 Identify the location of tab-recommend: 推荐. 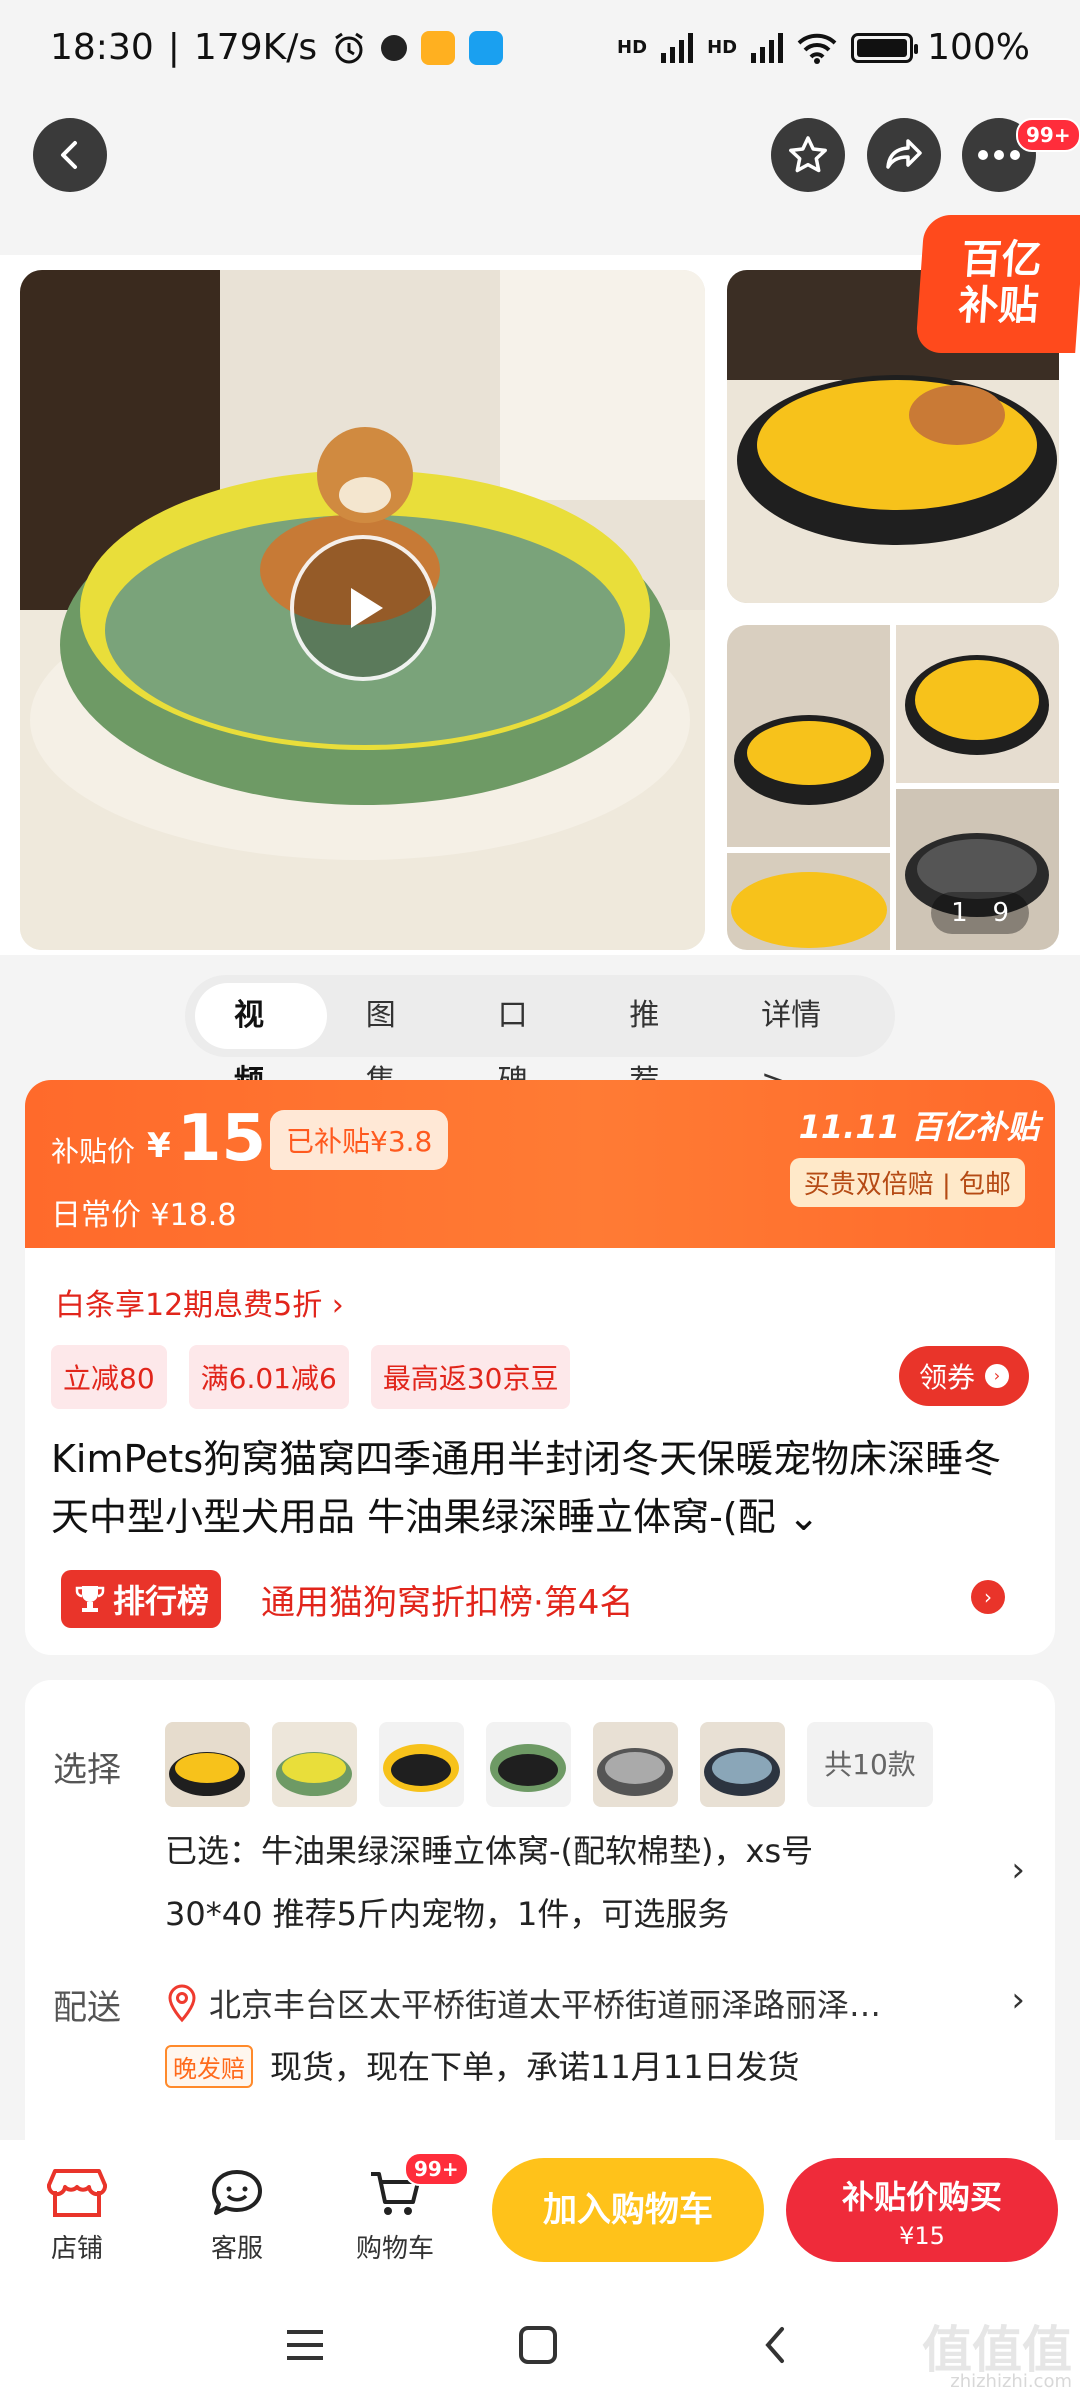
(656, 1041).